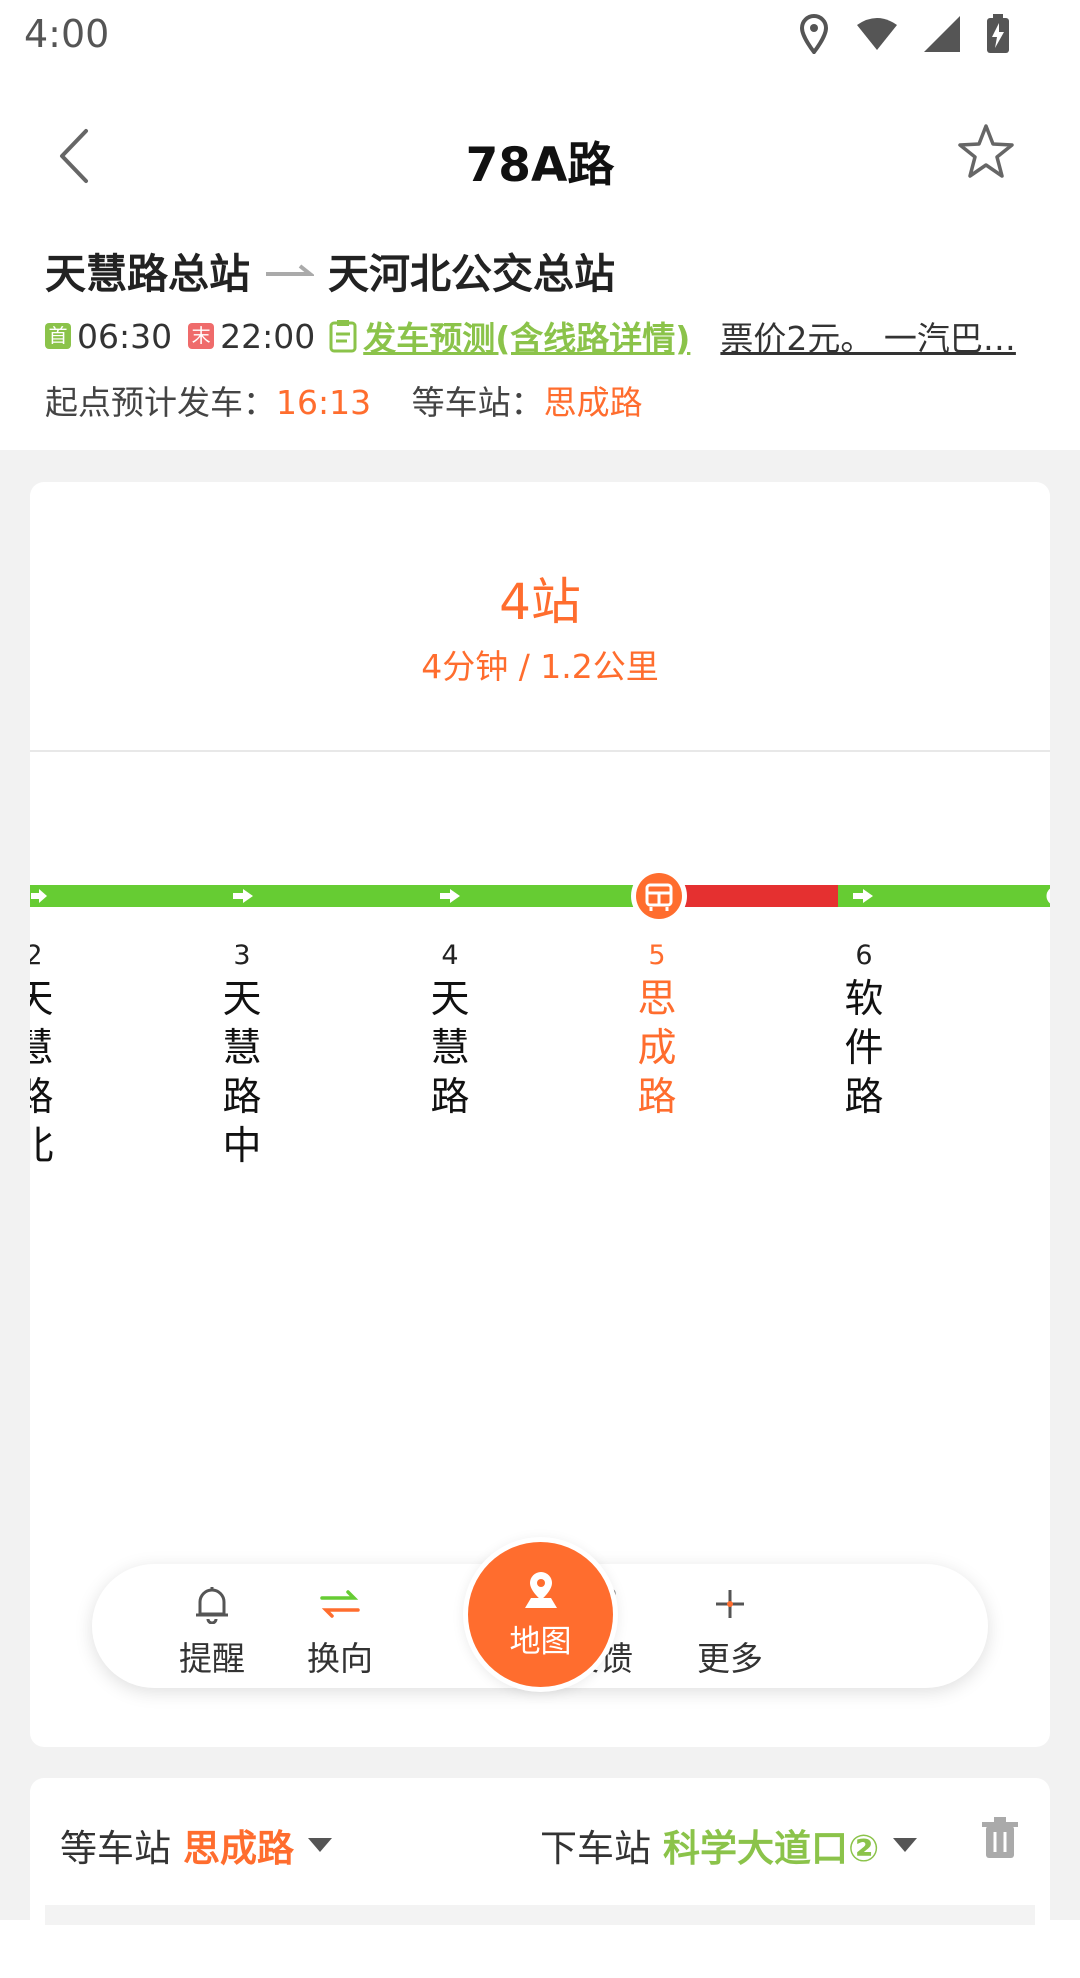 The height and width of the screenshot is (1978, 1080). What do you see at coordinates (771, 1848) in the screenshot?
I see `alight-station-value: 科学大道口②` at bounding box center [771, 1848].